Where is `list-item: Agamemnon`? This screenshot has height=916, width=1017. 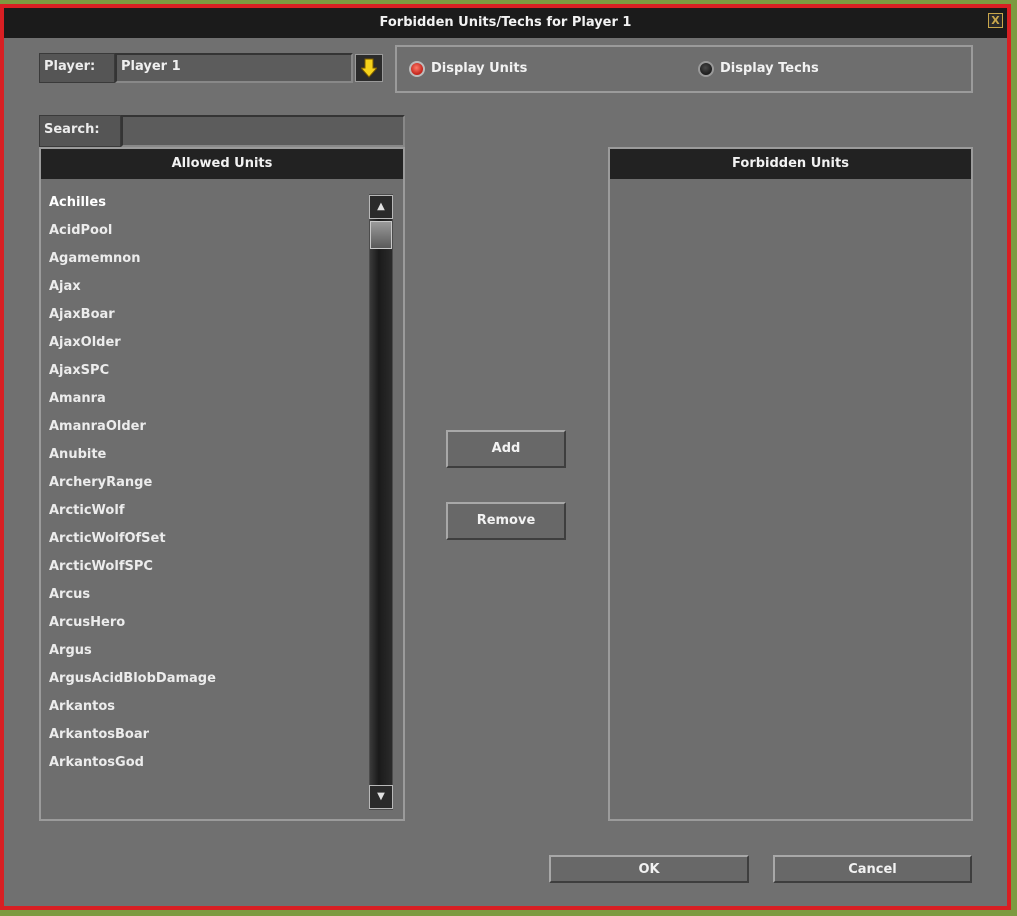
list-item: Agamemnon is located at coordinates (204, 265).